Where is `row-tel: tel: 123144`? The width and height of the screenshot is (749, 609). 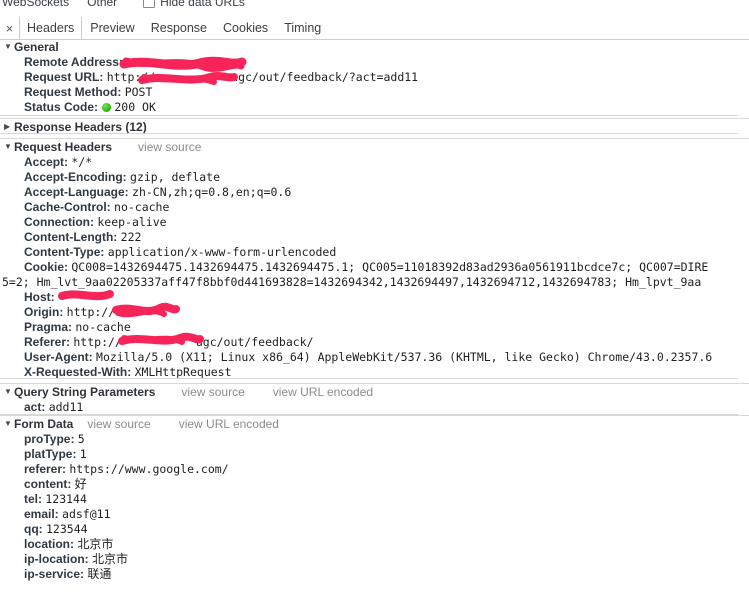
row-tel: tel: 123144 is located at coordinates (374, 499).